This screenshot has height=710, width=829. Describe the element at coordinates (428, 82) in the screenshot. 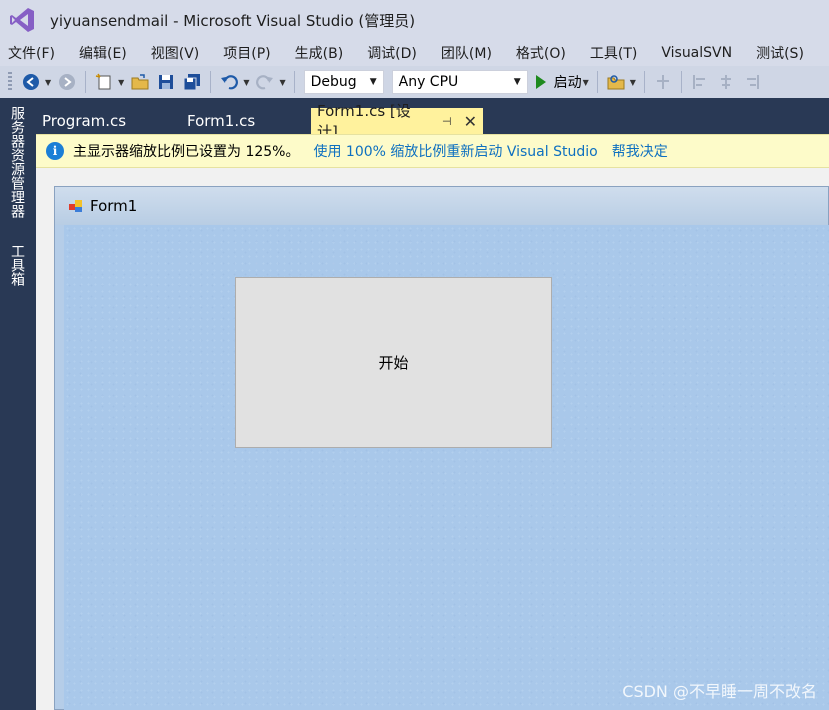

I see `solution-platform-value: Any CPU` at that location.